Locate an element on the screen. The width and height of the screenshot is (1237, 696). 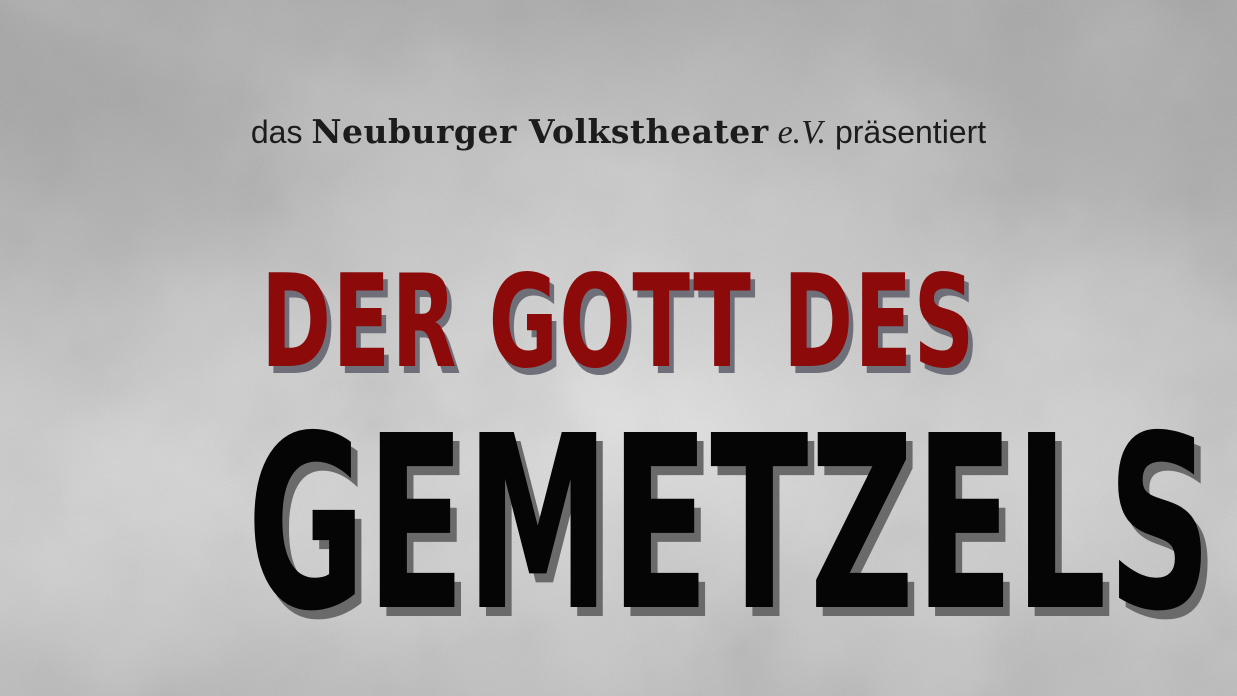
organization-name: Neuburger Volkstheater is located at coordinates (540, 131).